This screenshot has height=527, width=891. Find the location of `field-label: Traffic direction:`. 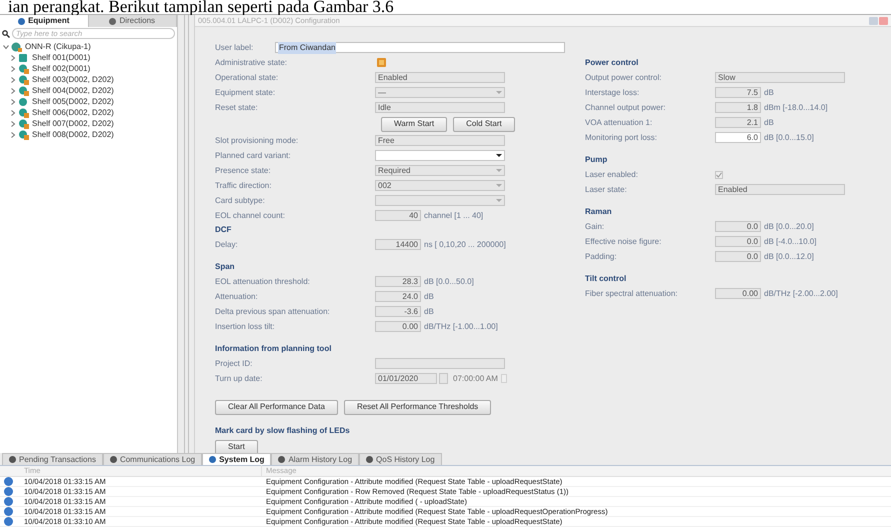

field-label: Traffic direction: is located at coordinates (243, 186).